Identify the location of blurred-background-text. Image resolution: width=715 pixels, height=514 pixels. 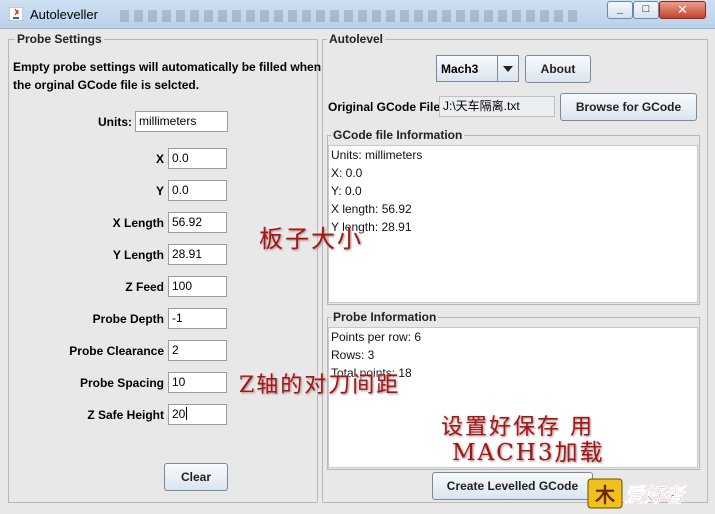
(350, 16).